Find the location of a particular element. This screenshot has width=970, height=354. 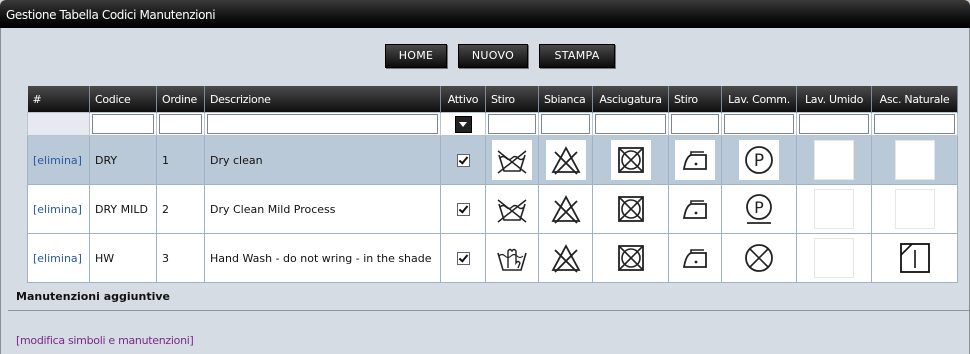

toolbar: HOME NUOVO STAMPA is located at coordinates (485, 56).